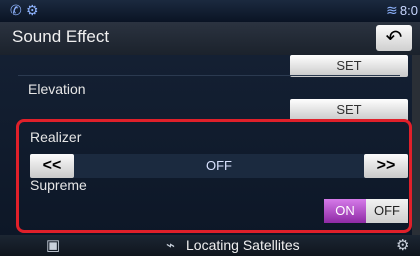 Image resolution: width=420 pixels, height=256 pixels. I want to click on gps-status: Locating Satellites, so click(243, 245).